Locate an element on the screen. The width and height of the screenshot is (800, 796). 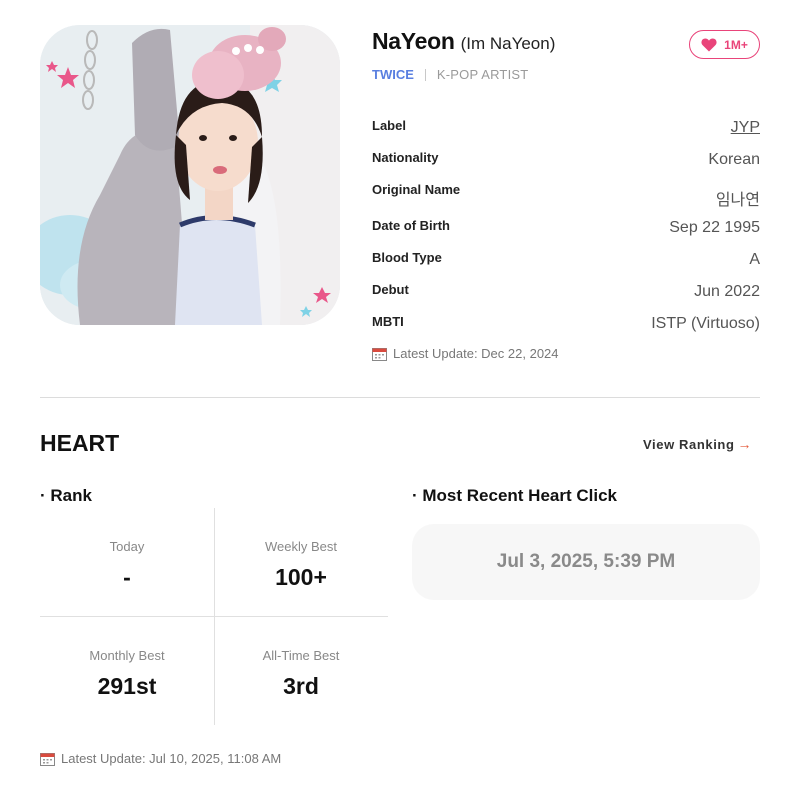
info-key: Original Name is located at coordinates (416, 189).